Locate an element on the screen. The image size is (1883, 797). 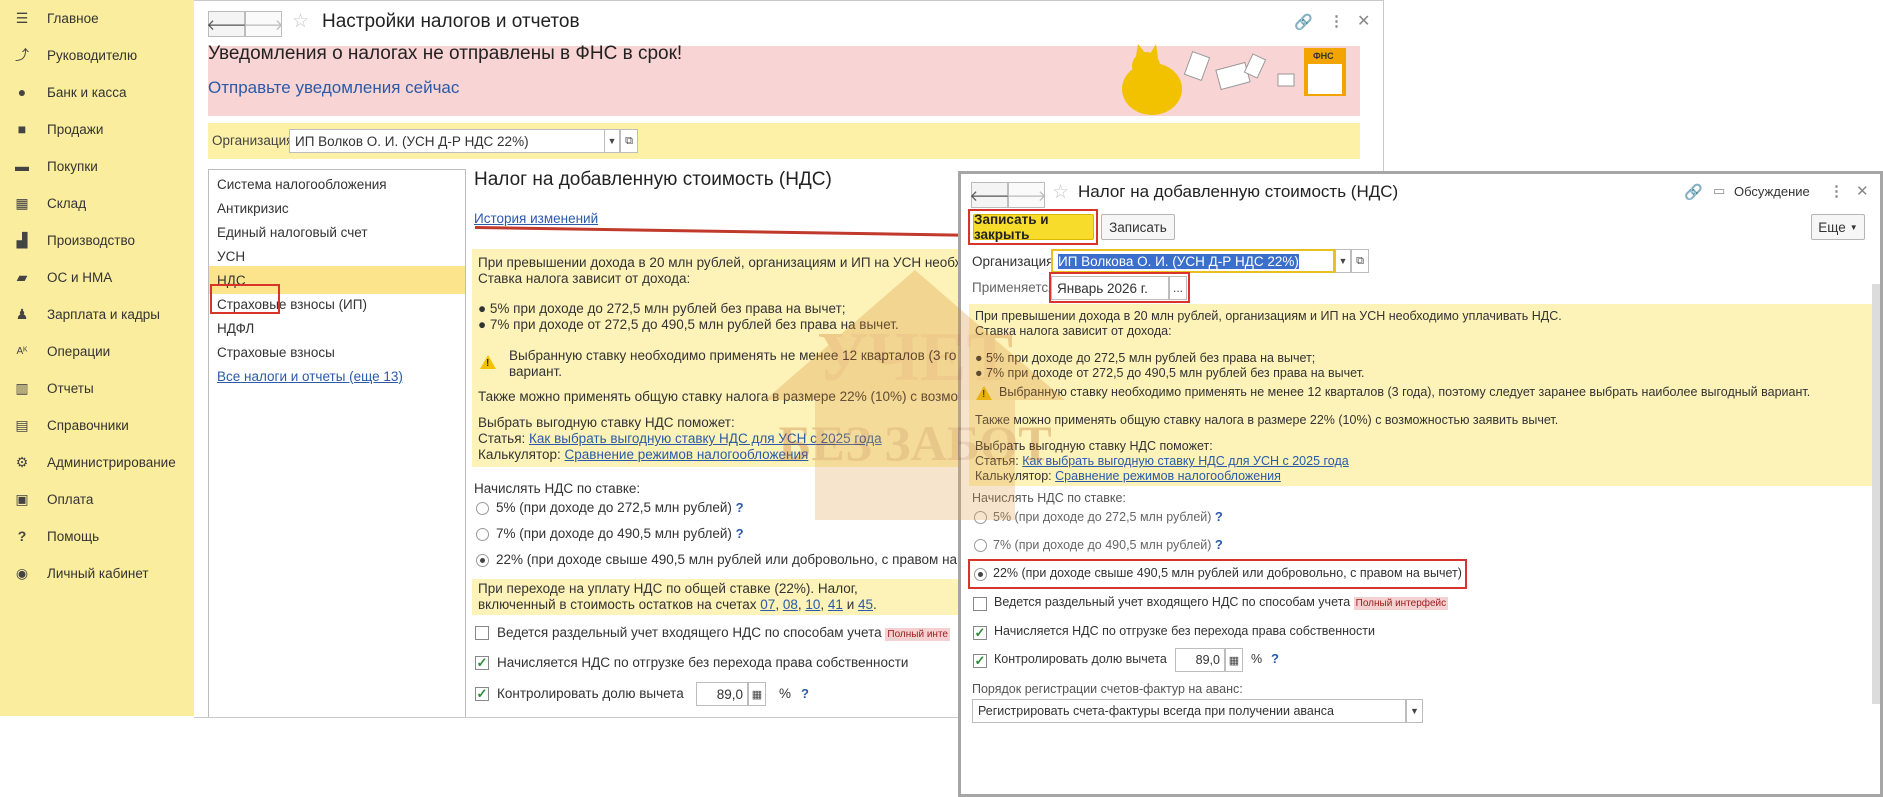
sidebar-item-label: Личный кабинет is located at coordinates (98, 573).